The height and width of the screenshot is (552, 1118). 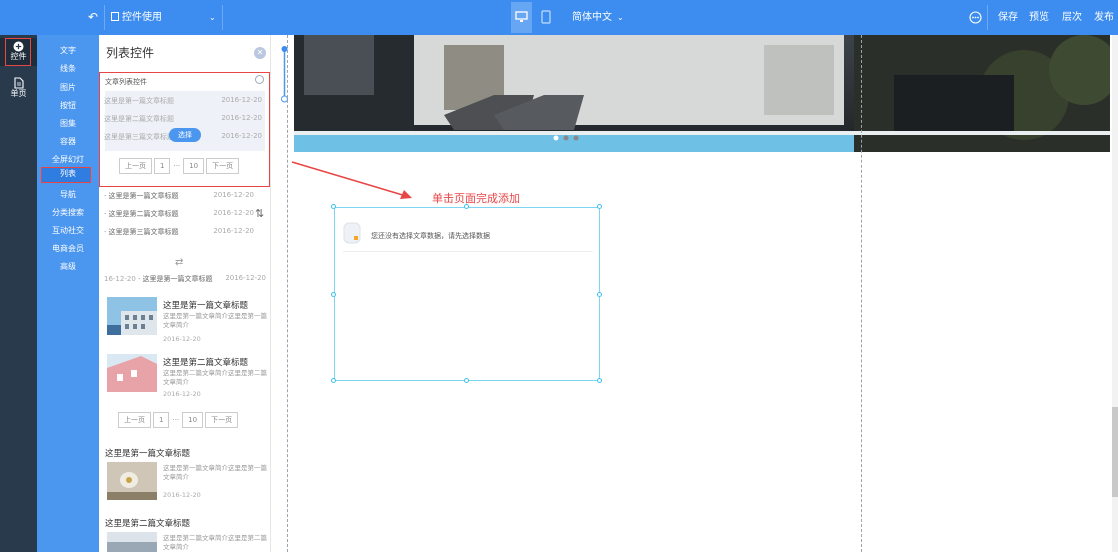 I want to click on layer-button: 层次, so click(x=1072, y=17).